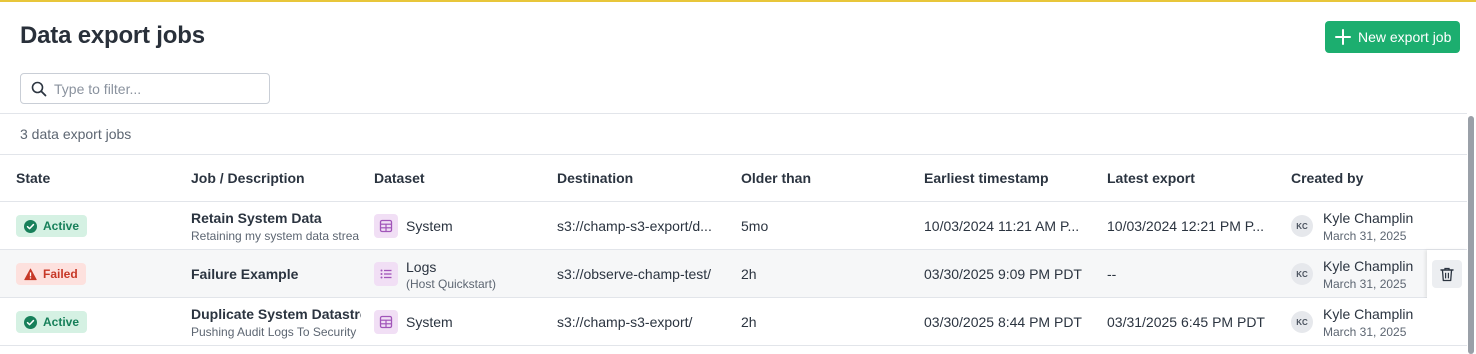  I want to click on column-header-destination: Destination, so click(595, 178).